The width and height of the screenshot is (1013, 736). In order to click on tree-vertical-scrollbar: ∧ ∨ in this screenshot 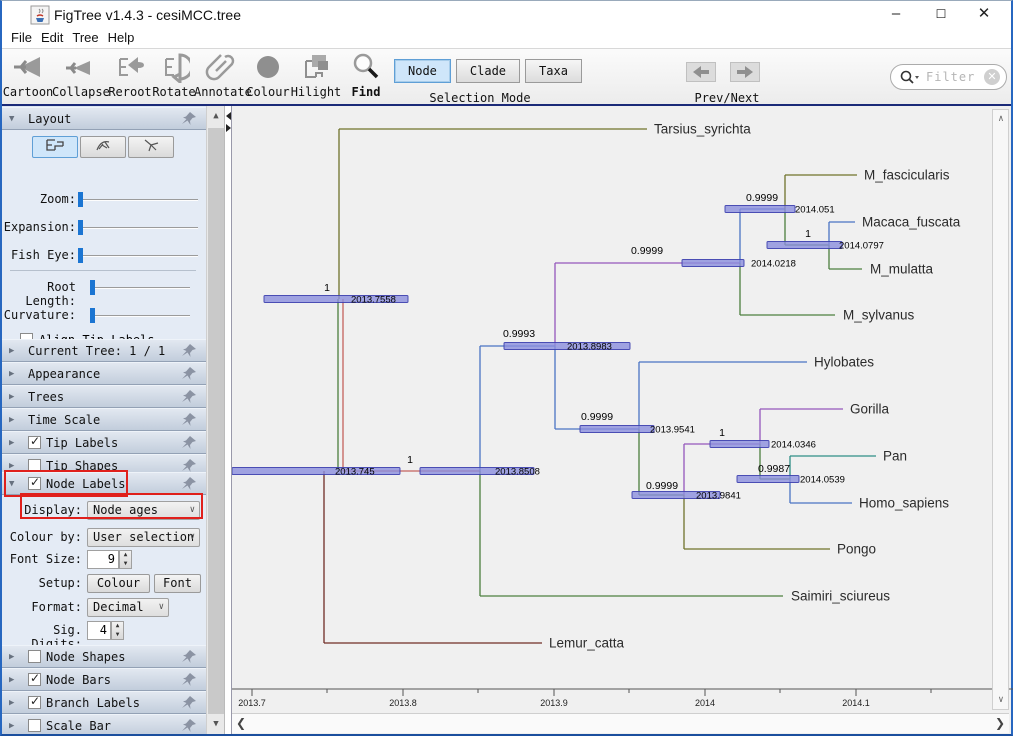, I will do `click(1000, 409)`.